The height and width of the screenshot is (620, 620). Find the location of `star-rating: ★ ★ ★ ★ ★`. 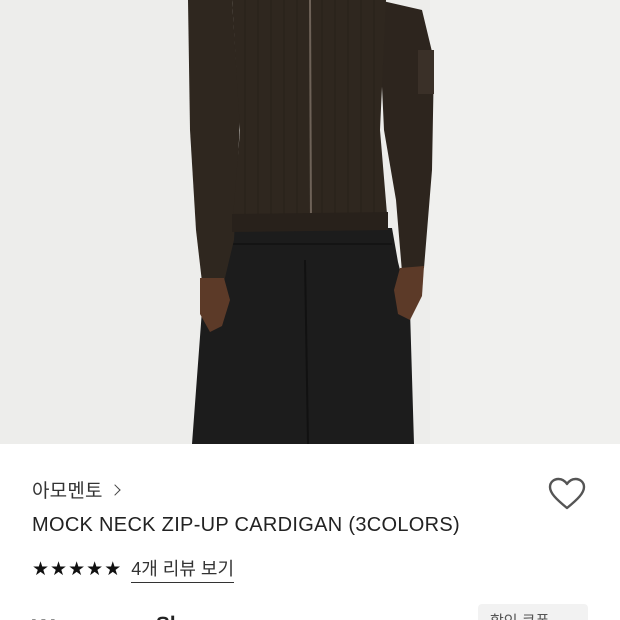

star-rating: ★ ★ ★ ★ ★ is located at coordinates (76, 569).